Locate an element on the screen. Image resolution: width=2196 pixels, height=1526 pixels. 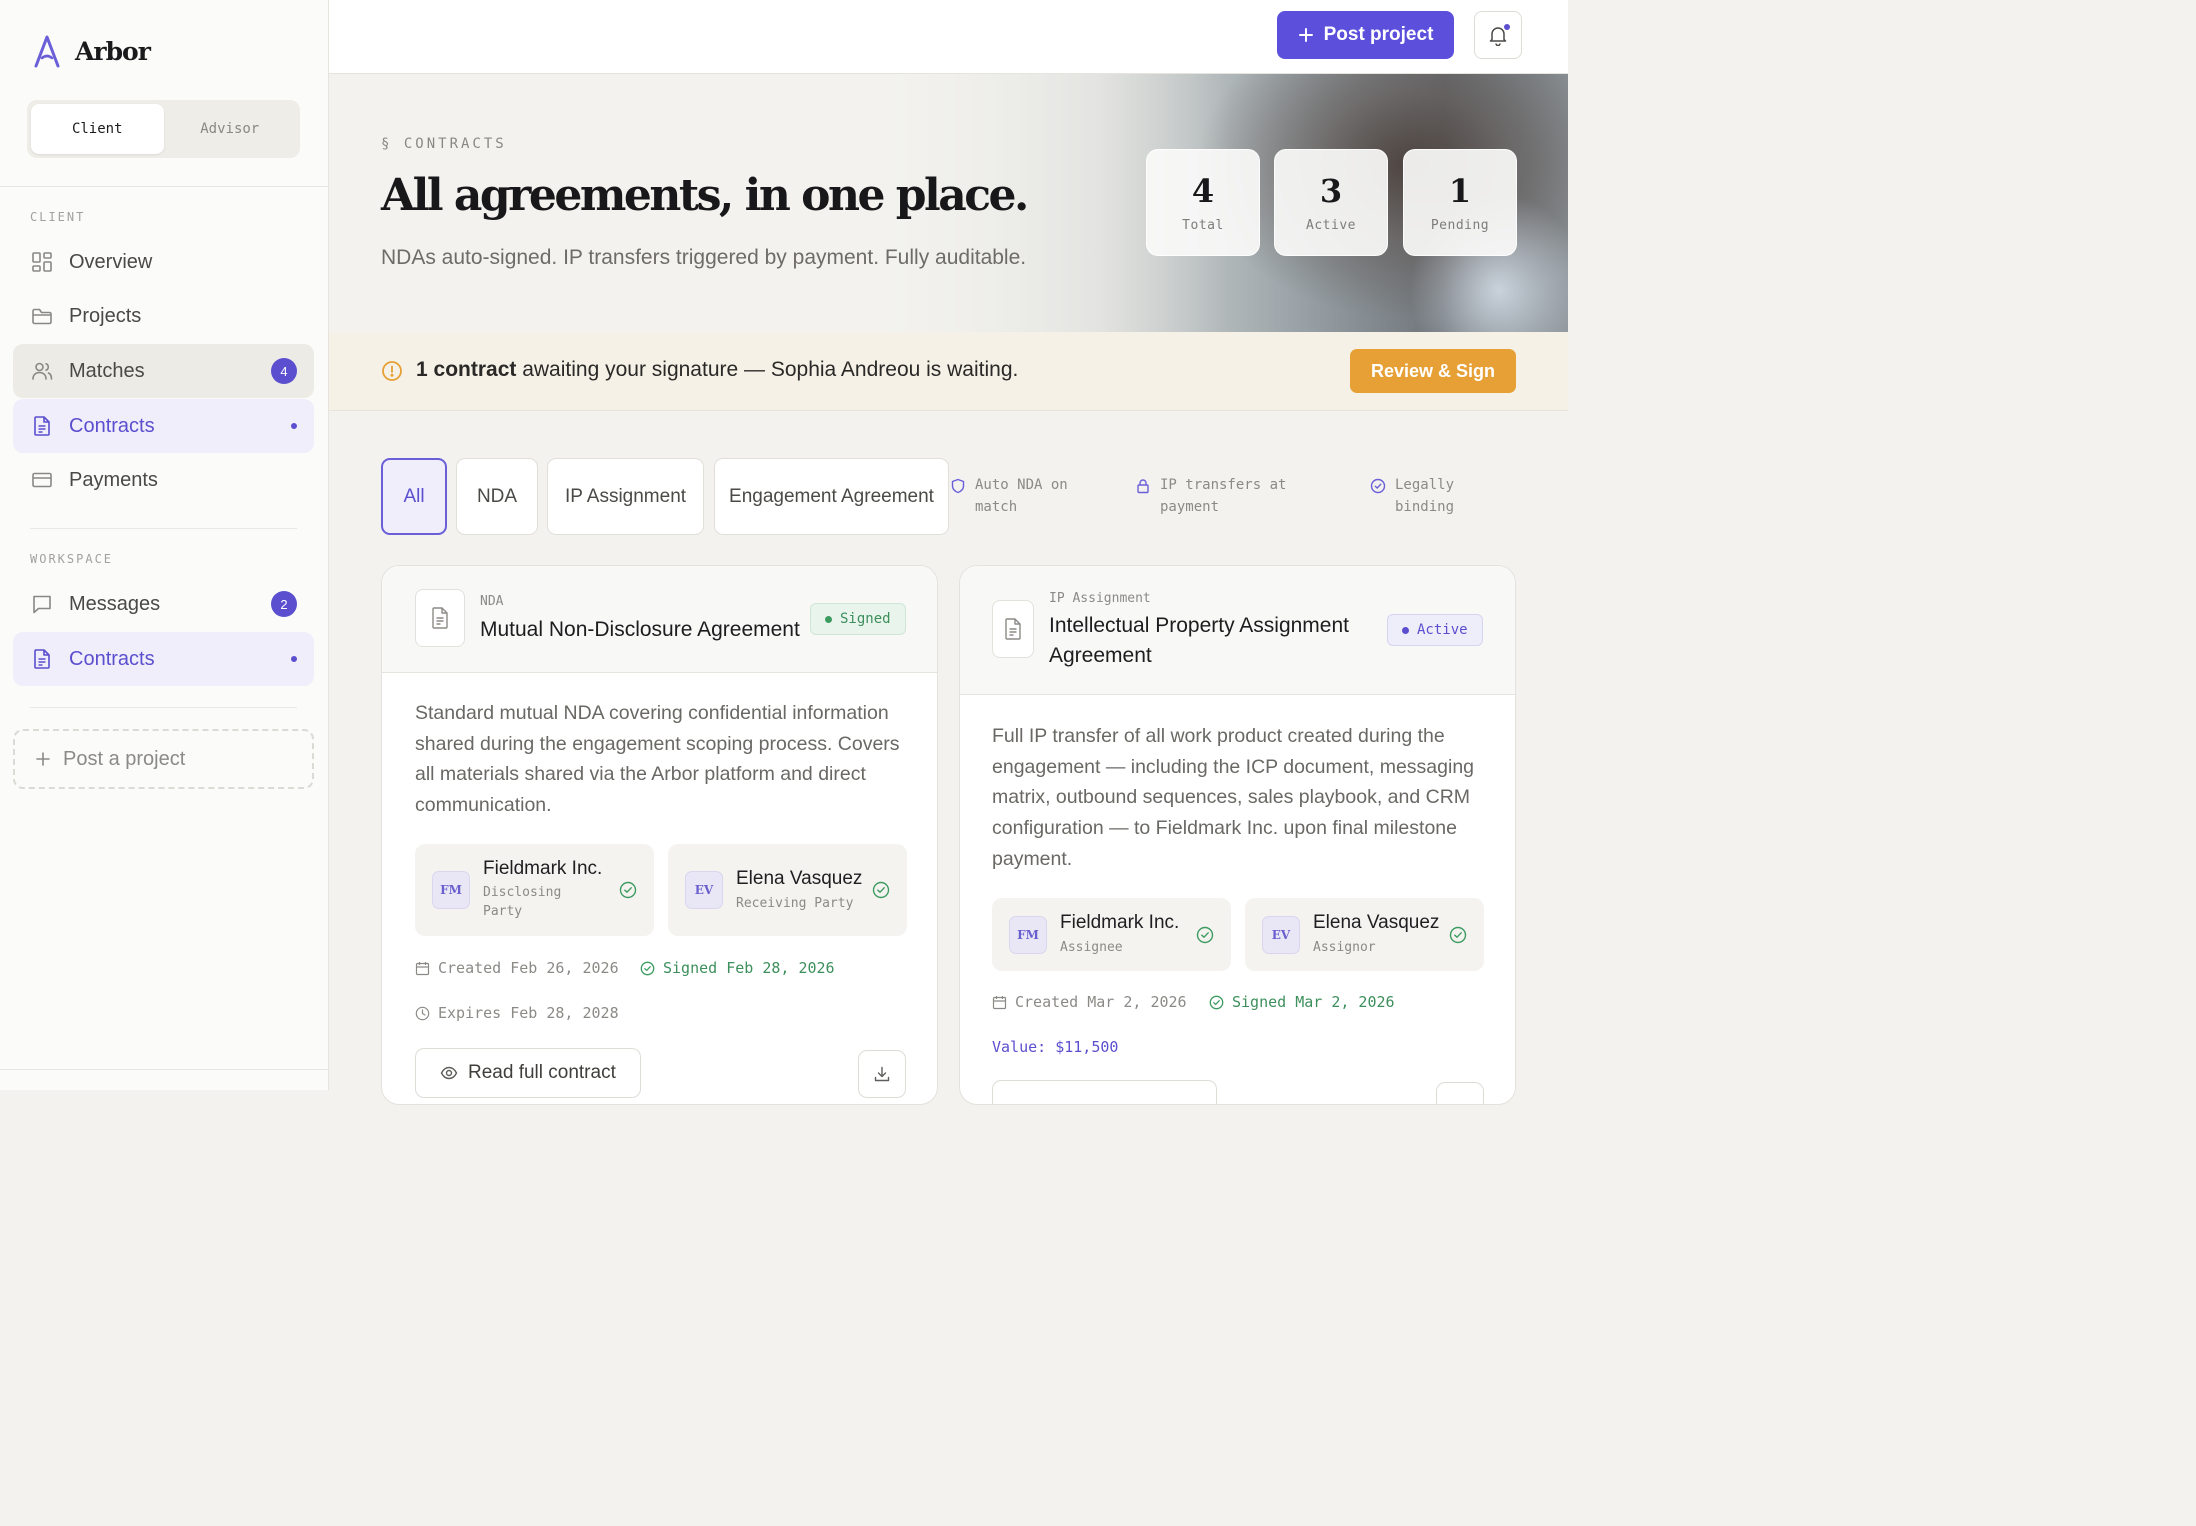
lock-icon is located at coordinates (1143, 486).